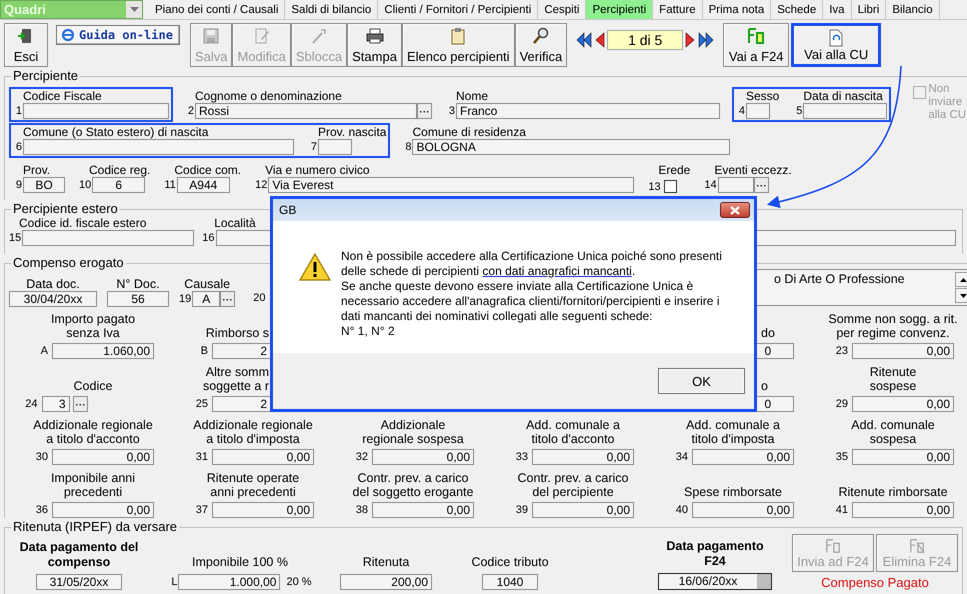 The height and width of the screenshot is (594, 967). What do you see at coordinates (116, 132) in the screenshot?
I see `field-label: Comune (o Stato estero) di nascita` at bounding box center [116, 132].